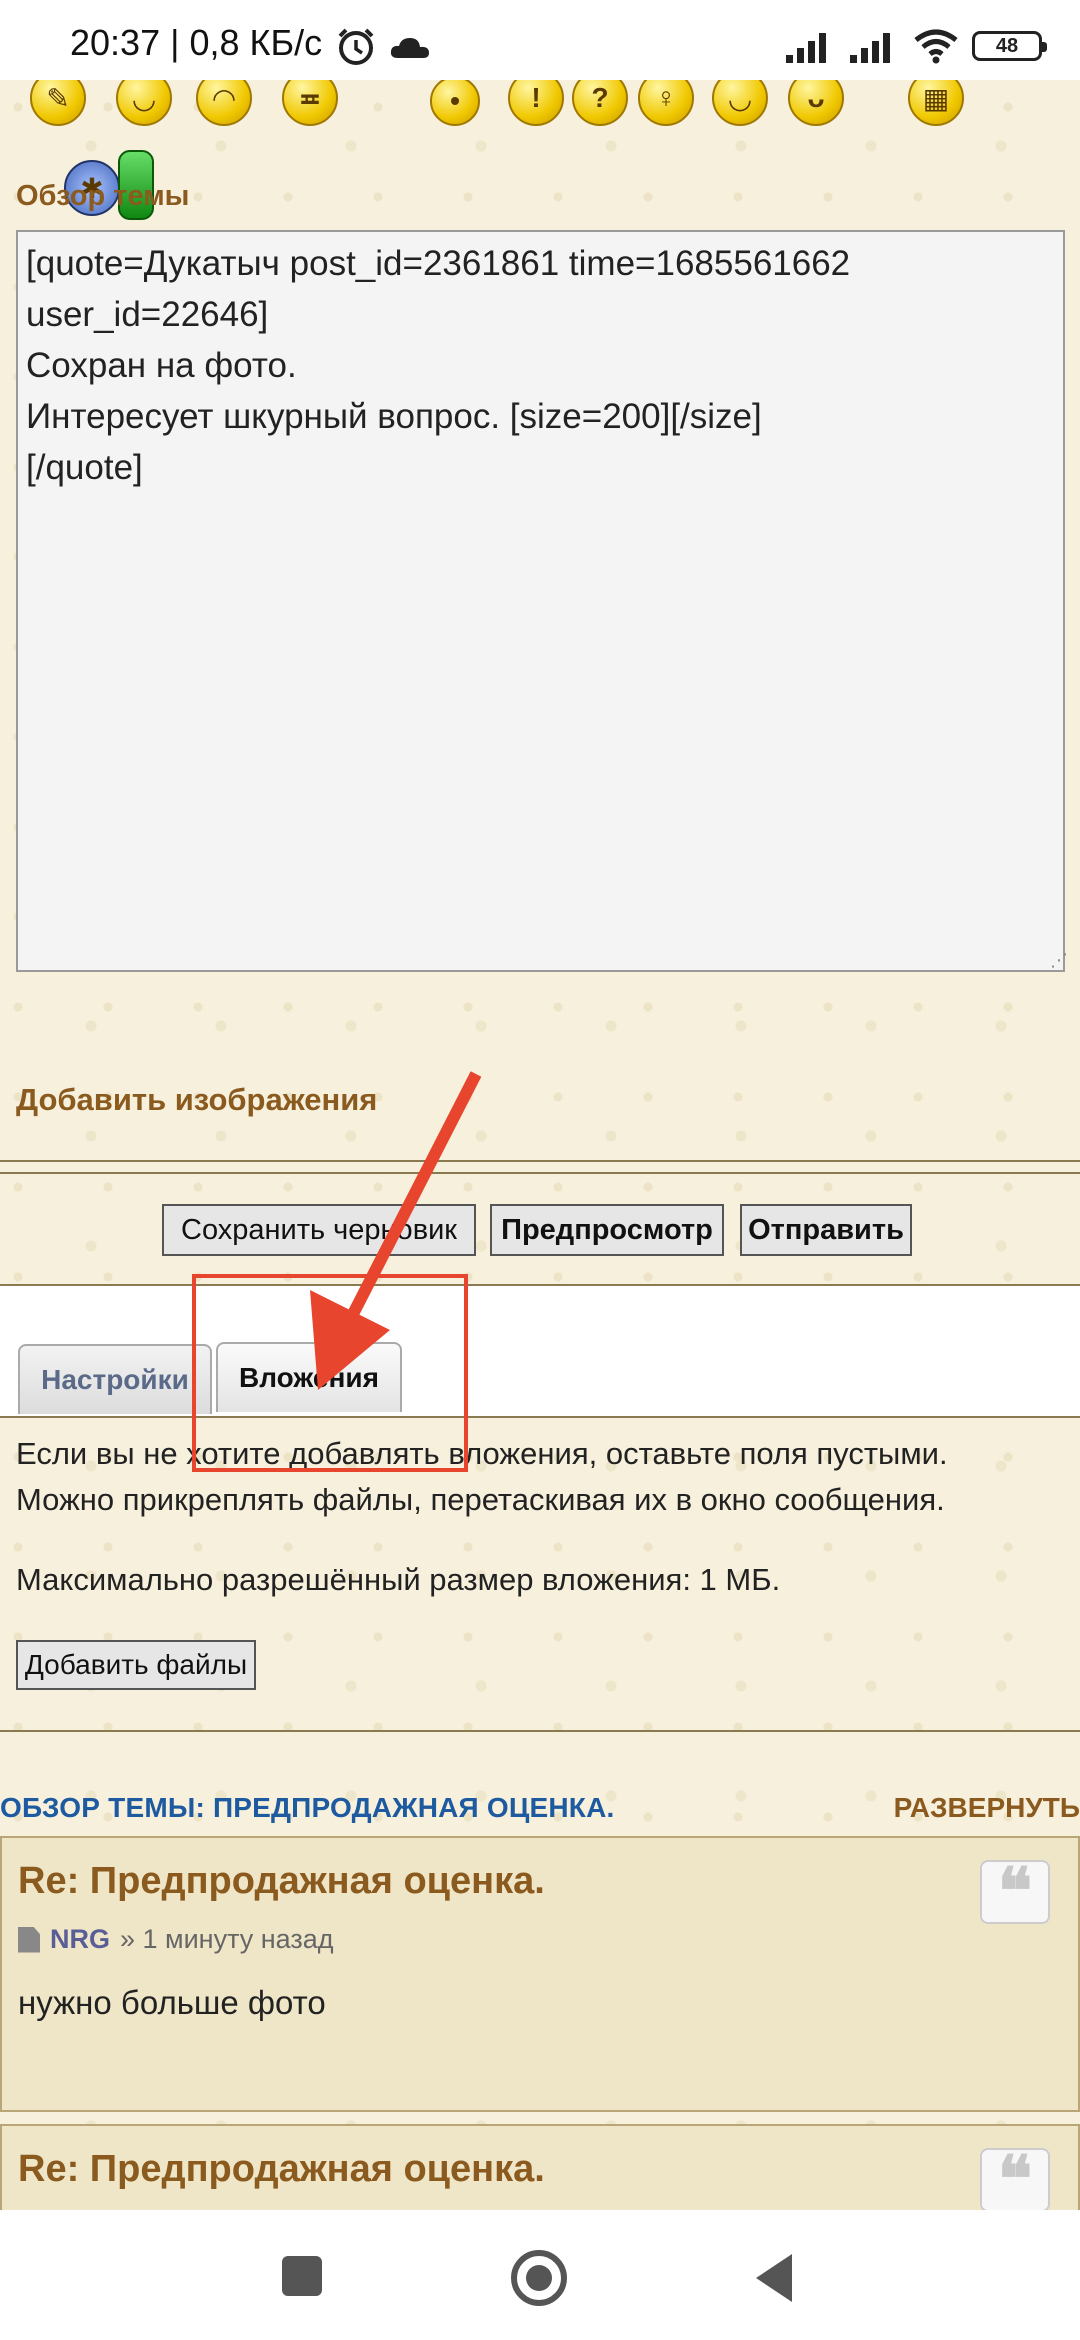  I want to click on recent-apps-icon, so click(302, 2276).